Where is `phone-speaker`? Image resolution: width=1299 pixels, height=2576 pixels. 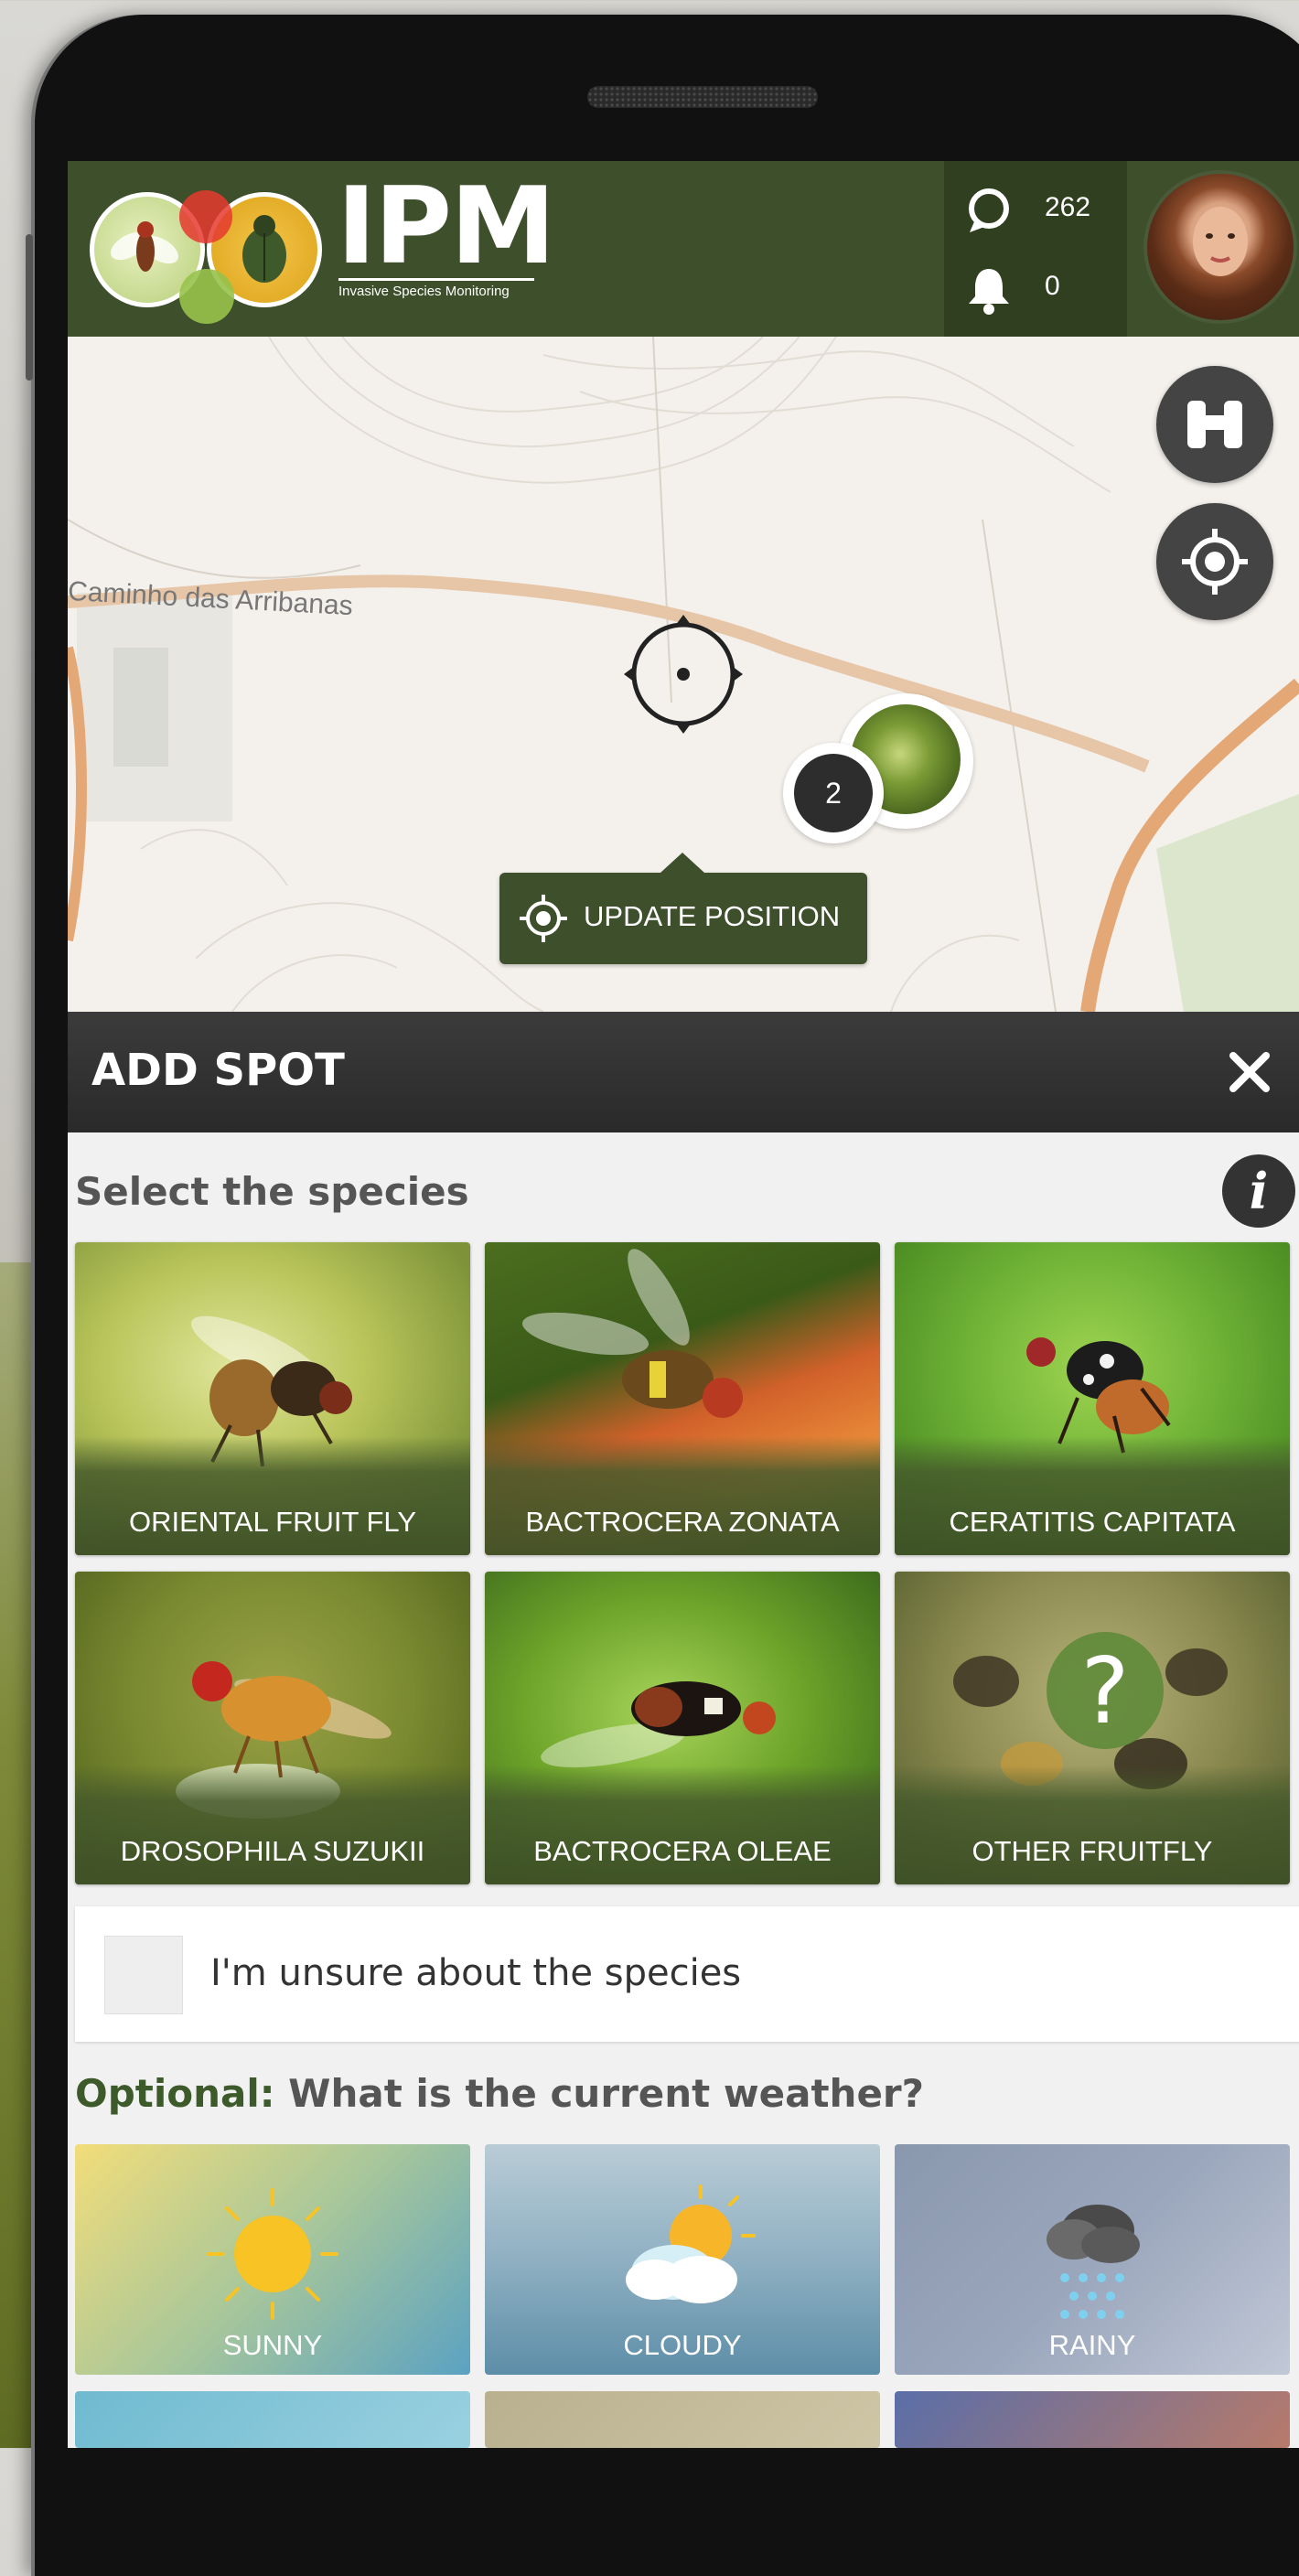
phone-speaker is located at coordinates (702, 97).